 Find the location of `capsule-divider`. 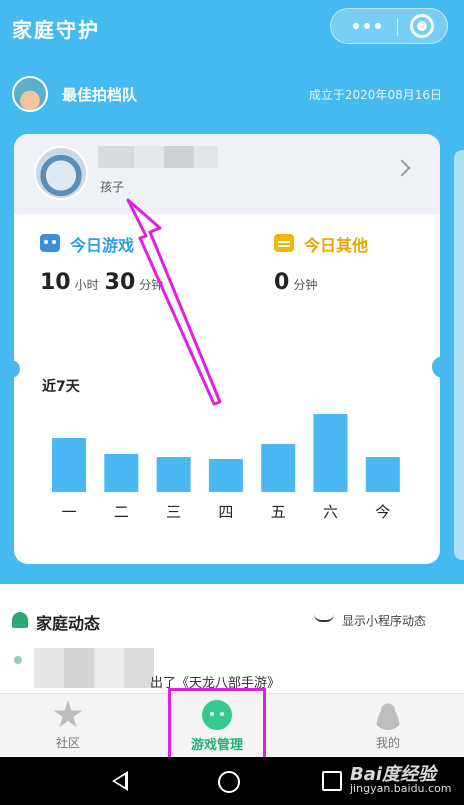

capsule-divider is located at coordinates (397, 27).